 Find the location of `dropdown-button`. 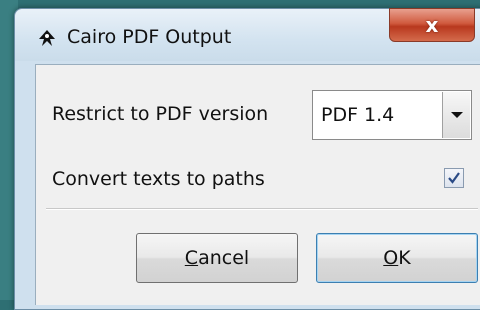

dropdown-button is located at coordinates (456, 115).